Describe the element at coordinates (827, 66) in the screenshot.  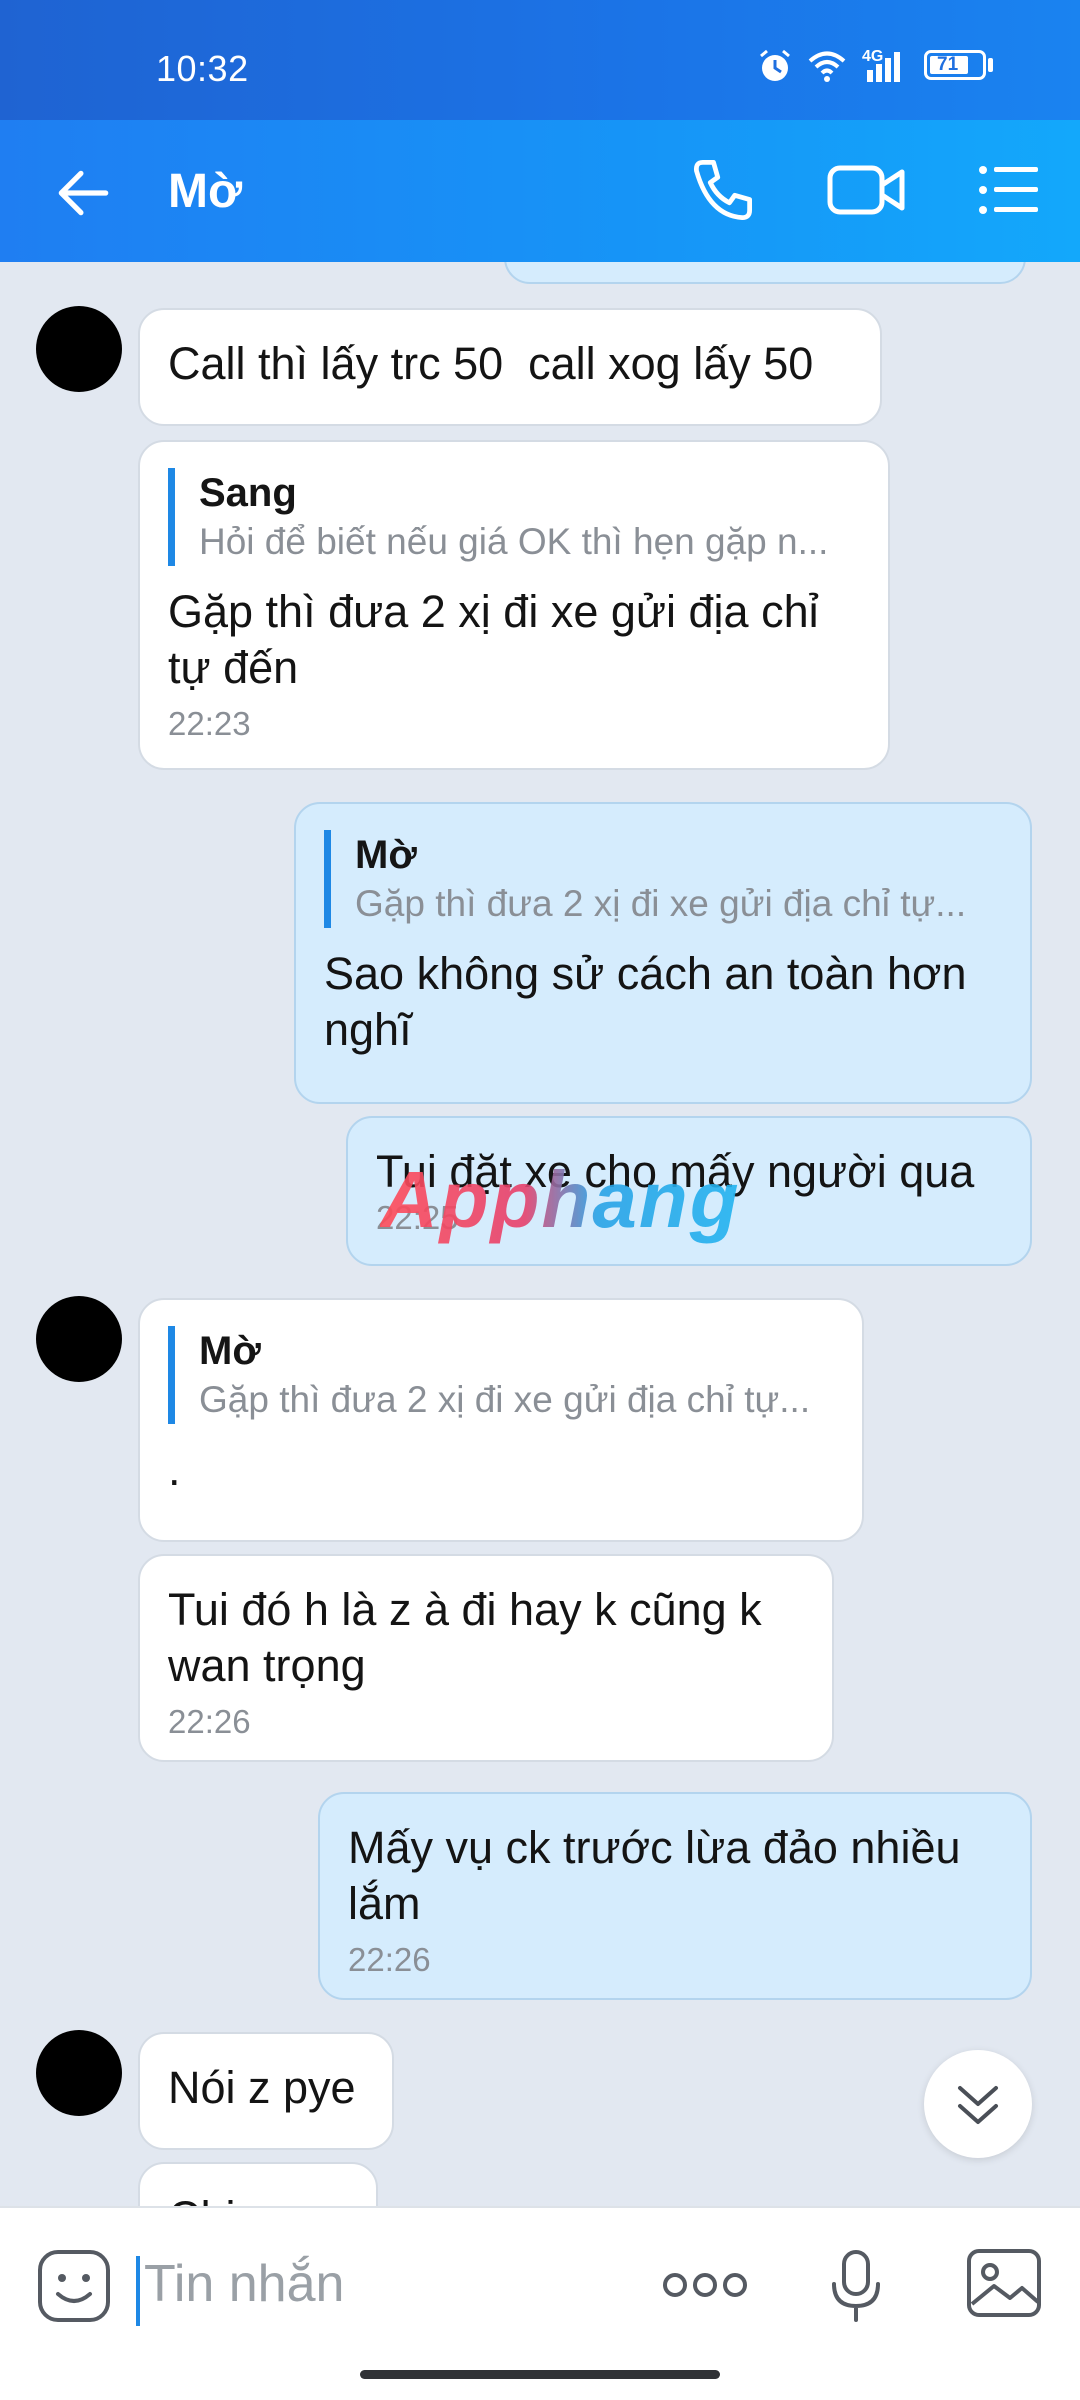
I see `wifi-icon` at that location.